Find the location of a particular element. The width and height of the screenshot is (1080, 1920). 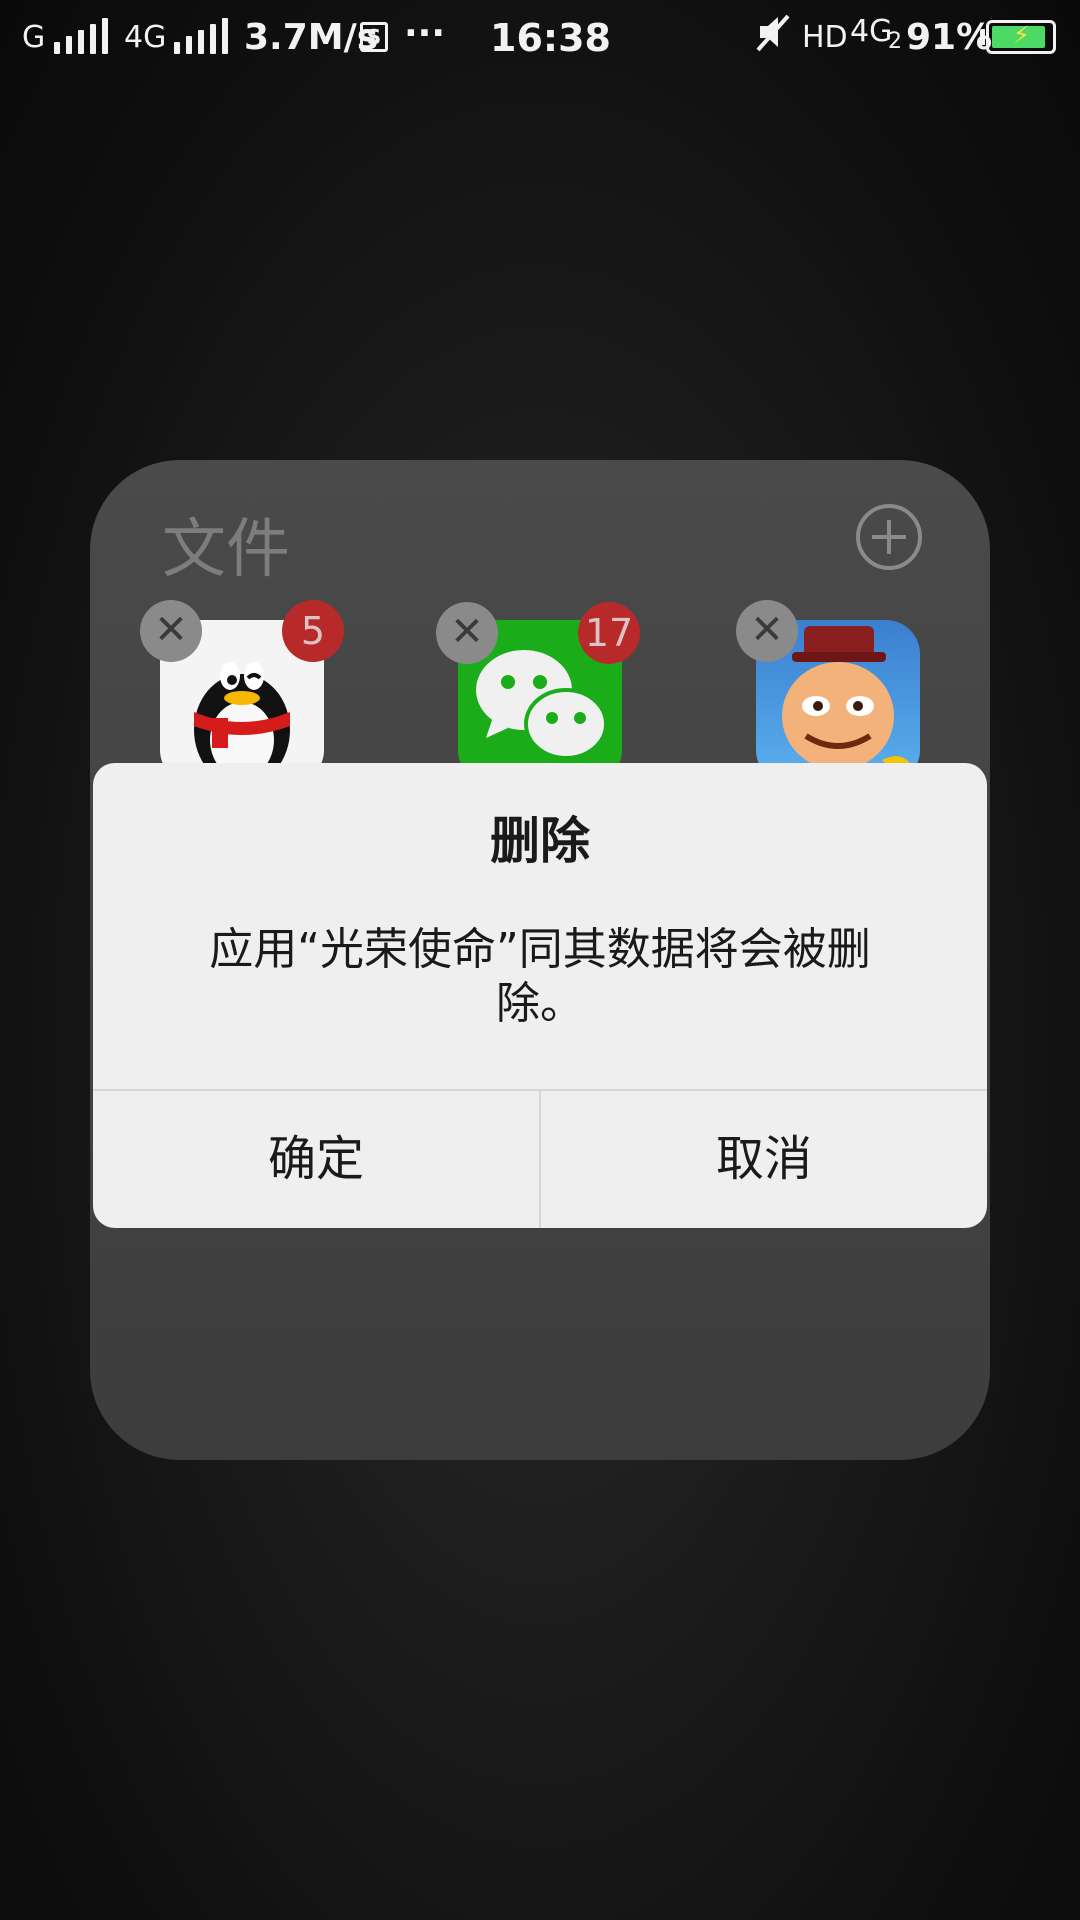

folder-title: 文件 is located at coordinates (226, 544).